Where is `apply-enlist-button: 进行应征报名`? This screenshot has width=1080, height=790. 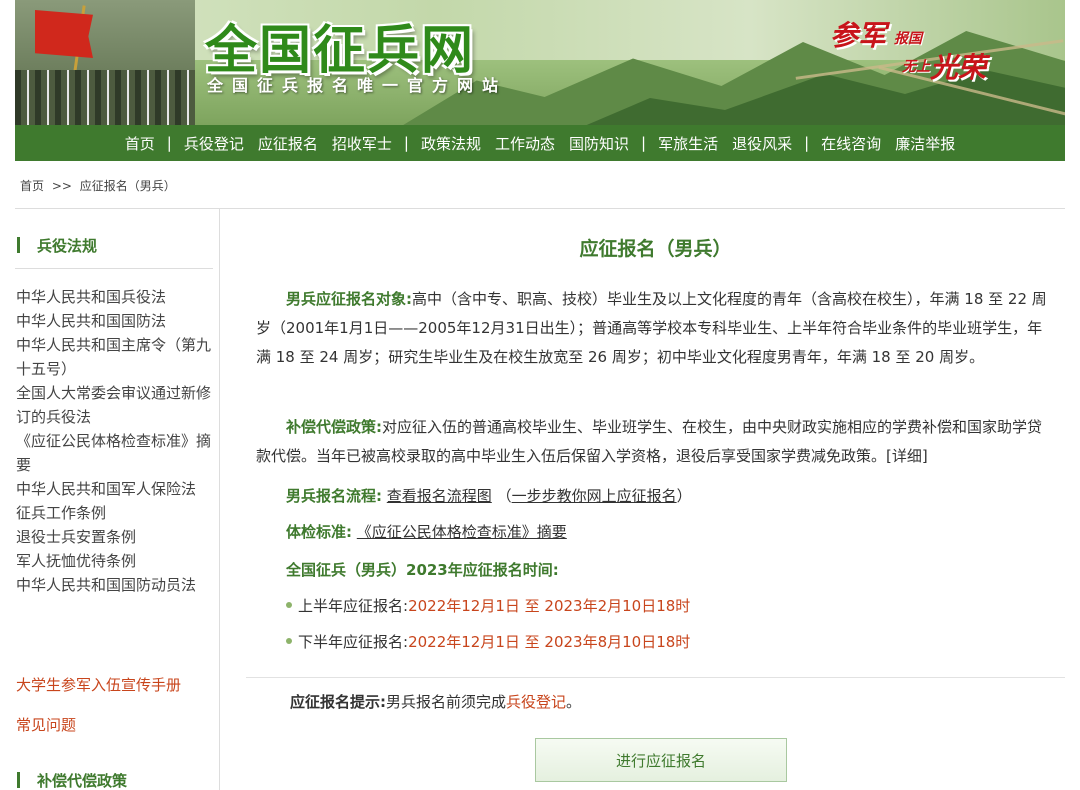 apply-enlist-button: 进行应征报名 is located at coordinates (661, 760).